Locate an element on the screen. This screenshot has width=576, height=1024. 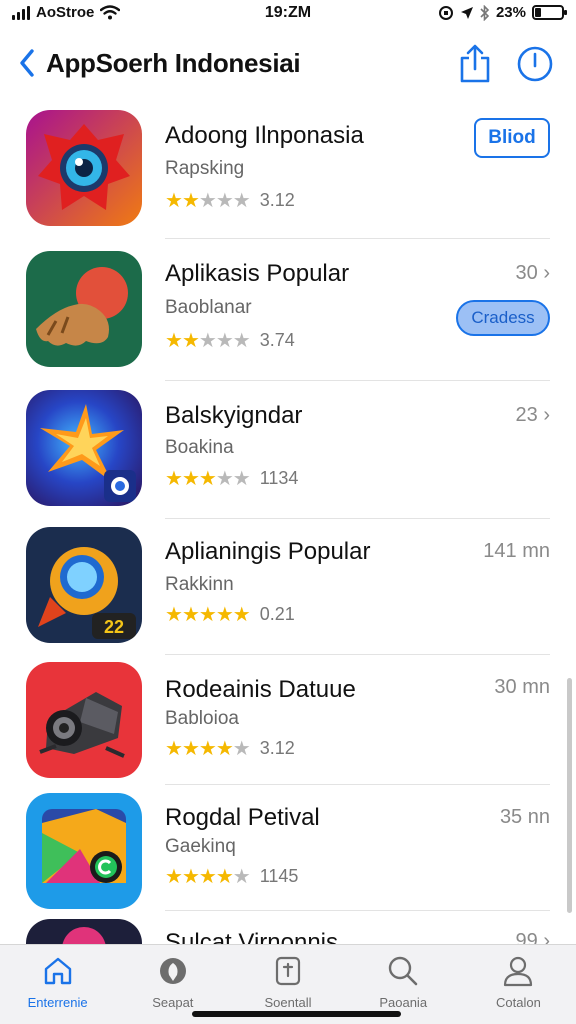
search-icon is located at coordinates (403, 971).